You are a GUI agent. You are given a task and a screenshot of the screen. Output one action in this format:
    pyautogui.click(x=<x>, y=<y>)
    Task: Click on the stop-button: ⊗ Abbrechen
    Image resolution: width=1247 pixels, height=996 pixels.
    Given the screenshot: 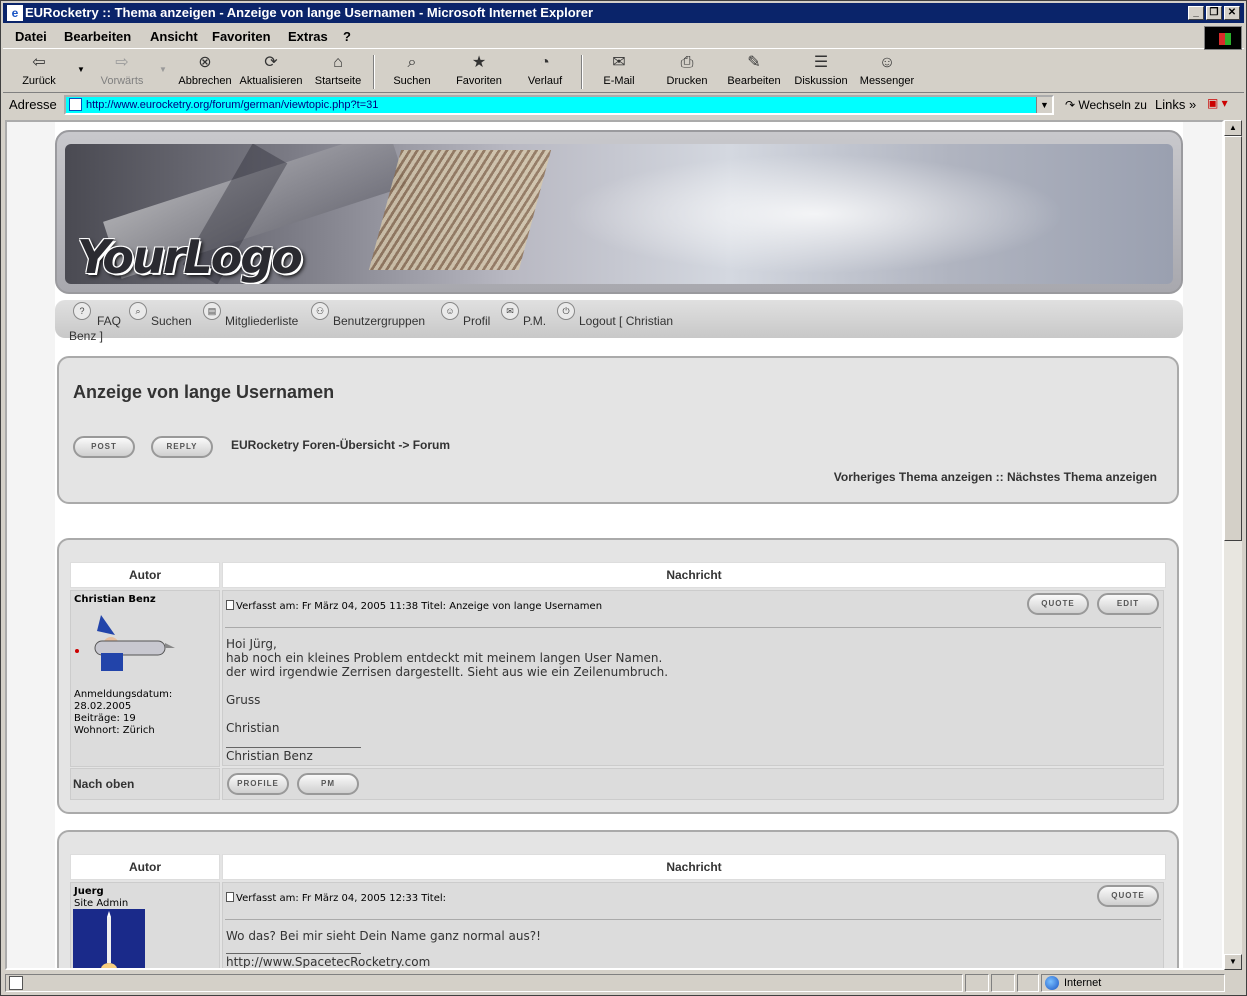 What is the action you would take?
    pyautogui.click(x=205, y=70)
    